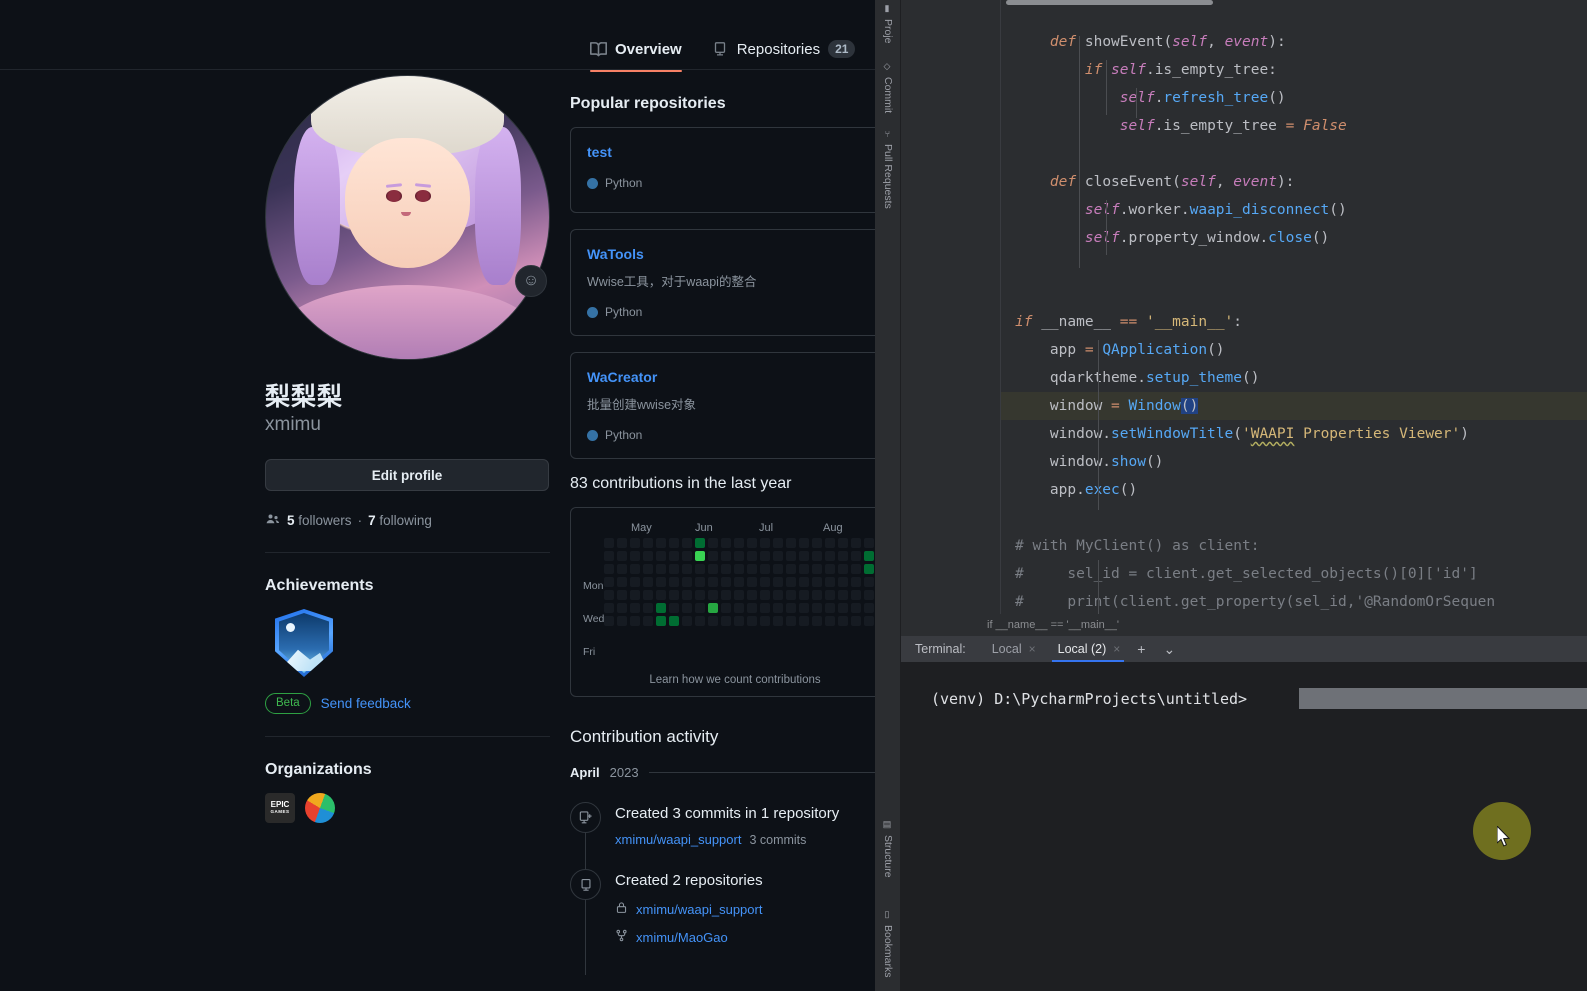 Image resolution: width=1587 pixels, height=991 pixels. Describe the element at coordinates (1294, 98) in the screenshot. I see `code-line: 277 self.refresh_tree()` at that location.